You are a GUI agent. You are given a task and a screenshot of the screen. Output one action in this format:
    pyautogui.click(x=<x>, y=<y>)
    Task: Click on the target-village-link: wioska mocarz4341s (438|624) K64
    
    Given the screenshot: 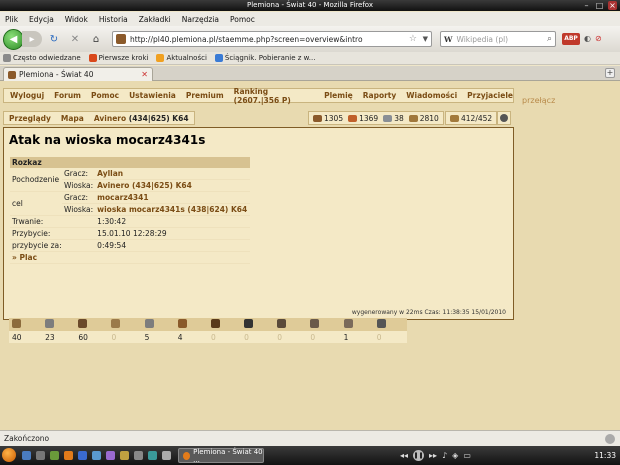 What is the action you would take?
    pyautogui.click(x=172, y=209)
    